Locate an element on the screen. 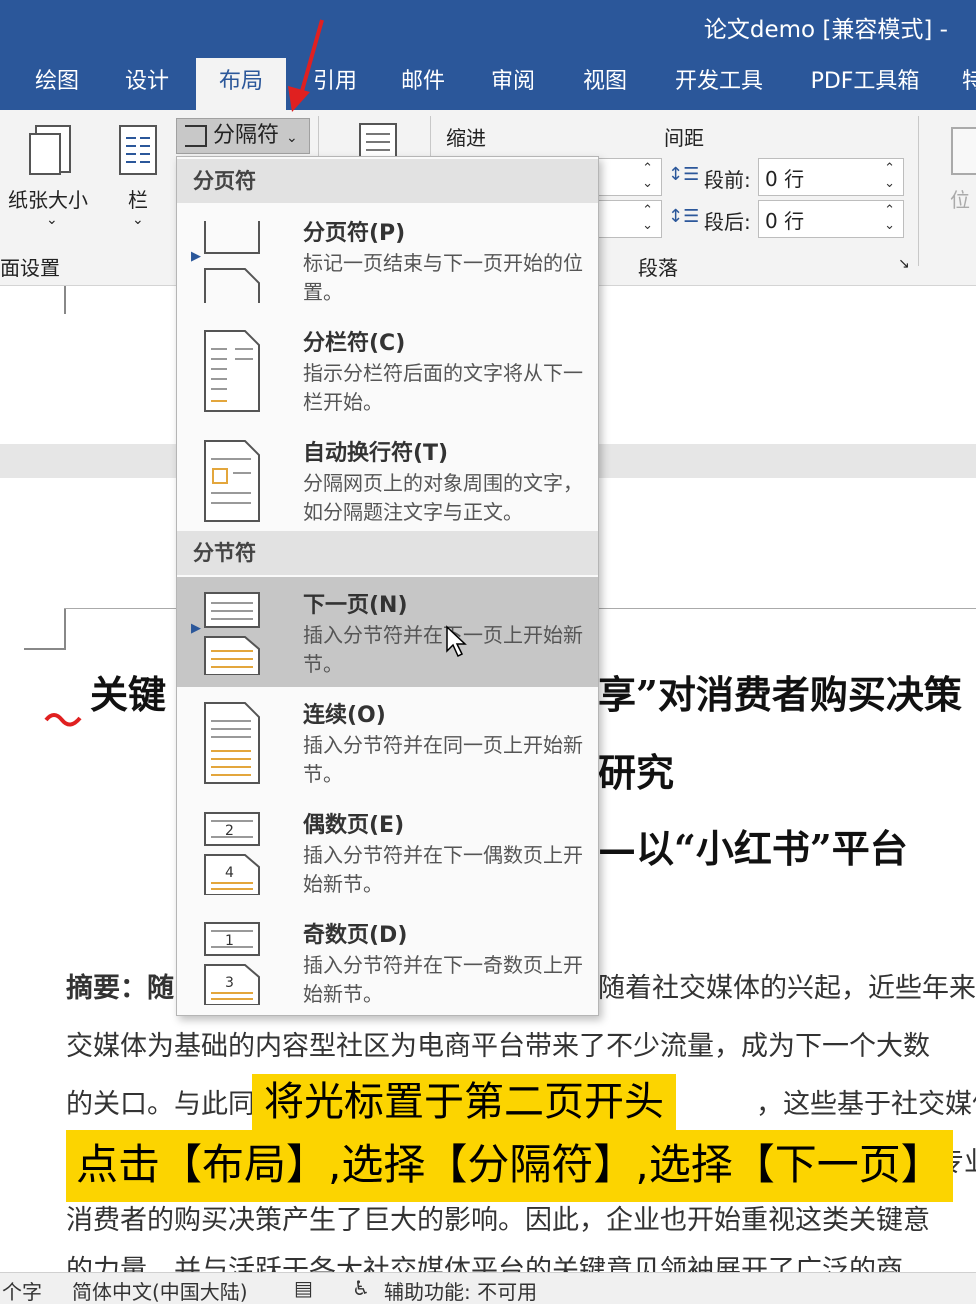 The image size is (976, 1304). menu-item-desc: 指示分栏符后面的文字将从下一栏开始。 is located at coordinates (443, 387).